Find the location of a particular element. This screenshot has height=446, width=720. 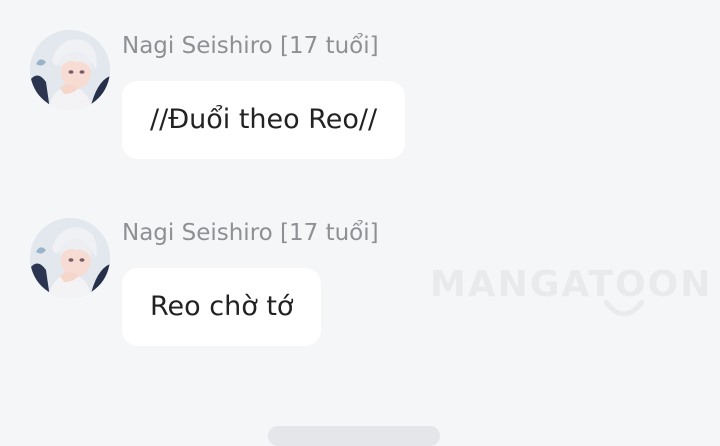

watermark-logo: MANGATOON is located at coordinates (571, 284).